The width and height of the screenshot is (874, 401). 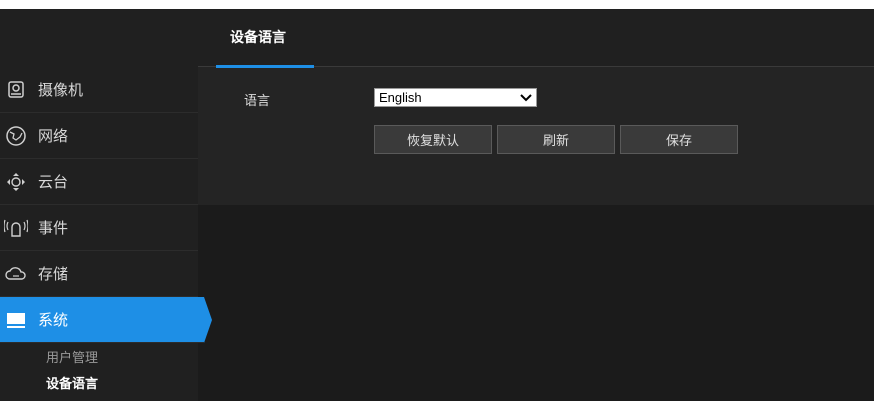 What do you see at coordinates (400, 97) in the screenshot?
I see `language-select-value: English` at bounding box center [400, 97].